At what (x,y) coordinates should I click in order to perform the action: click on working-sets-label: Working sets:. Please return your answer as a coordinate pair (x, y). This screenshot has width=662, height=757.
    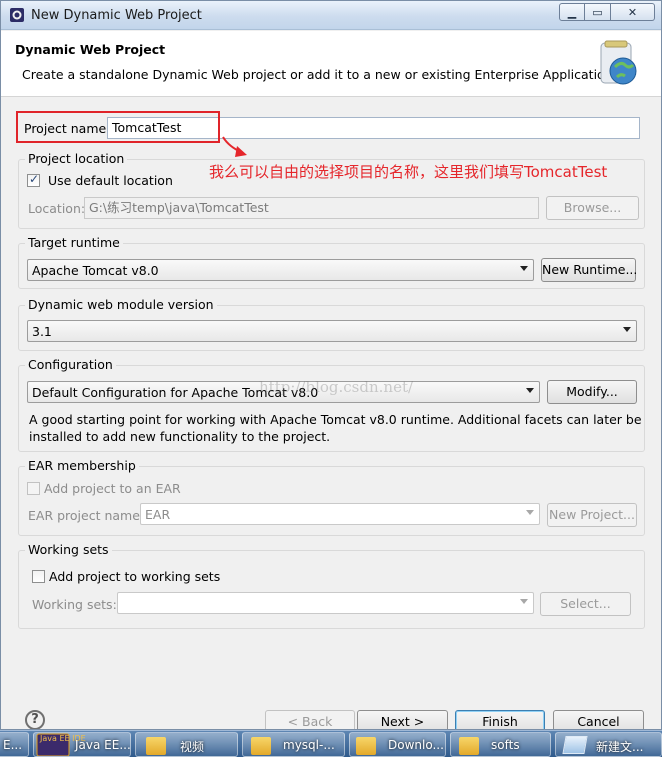
    Looking at the image, I should click on (74, 604).